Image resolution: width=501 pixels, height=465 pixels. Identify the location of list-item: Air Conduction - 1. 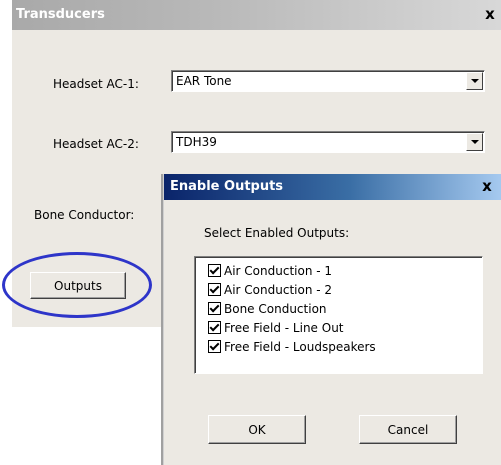
(270, 270).